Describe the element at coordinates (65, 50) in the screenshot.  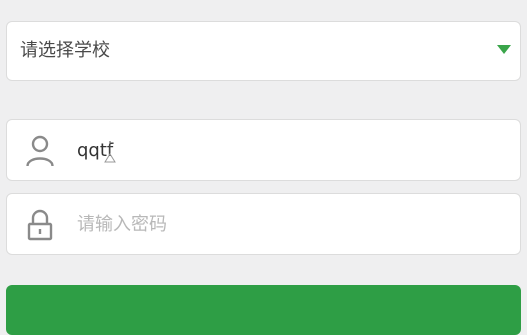
I see `school-select-placeholder: 请选择学校` at that location.